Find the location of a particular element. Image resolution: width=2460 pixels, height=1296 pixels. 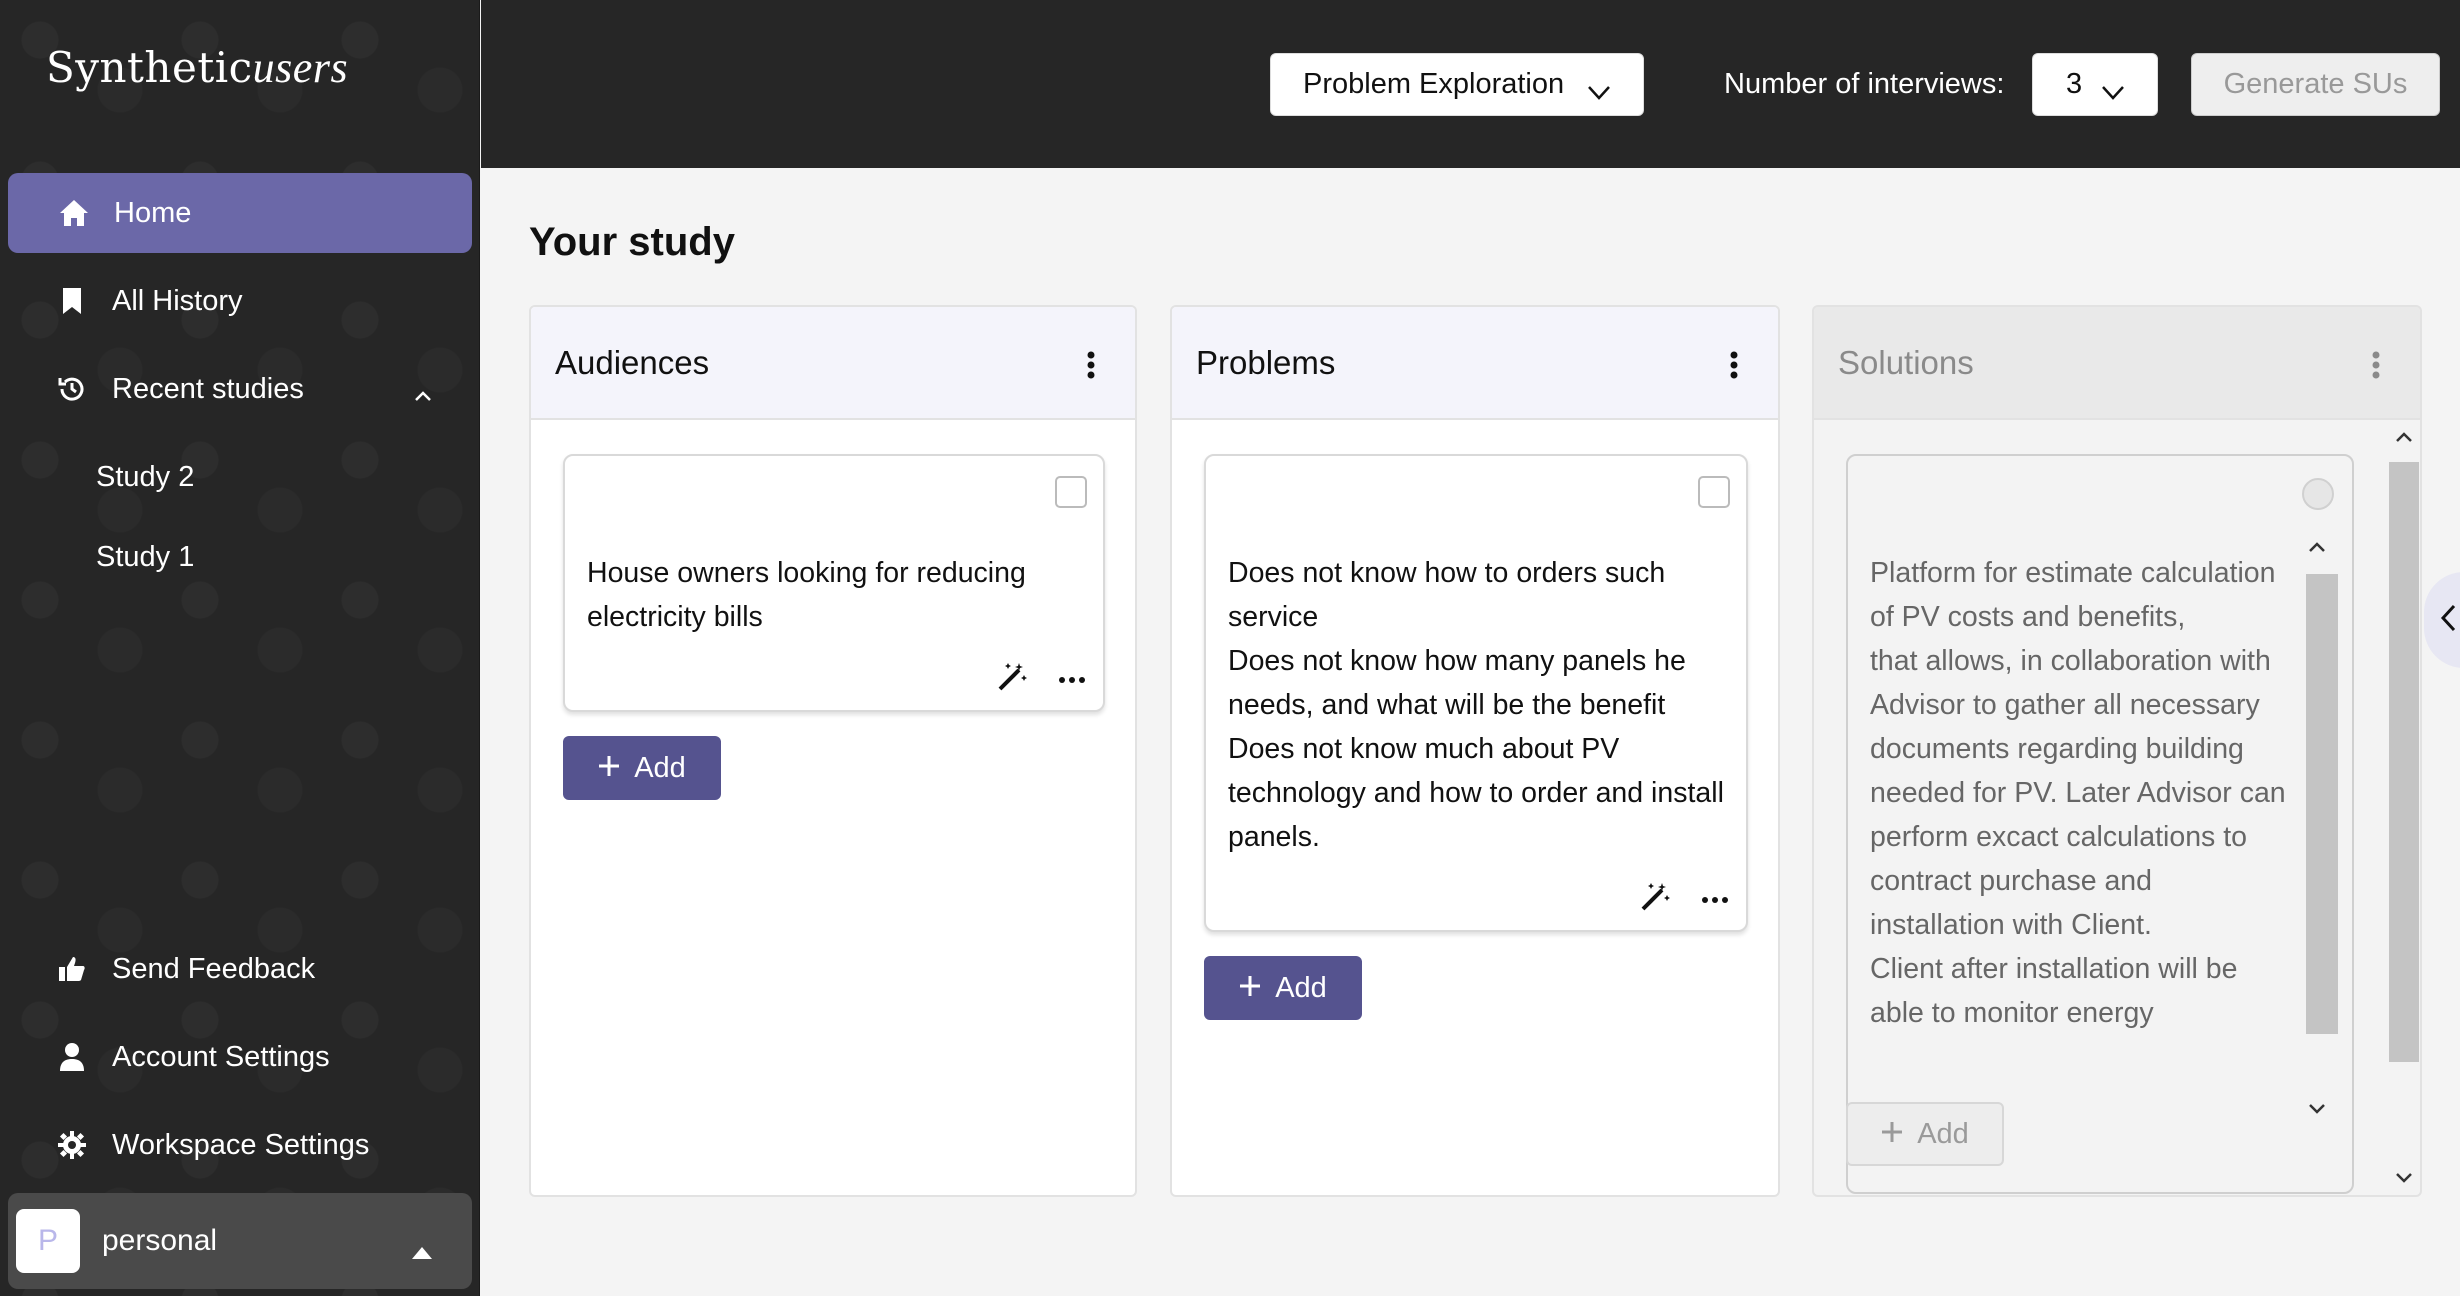

panel-toggle is located at coordinates (2442, 620).